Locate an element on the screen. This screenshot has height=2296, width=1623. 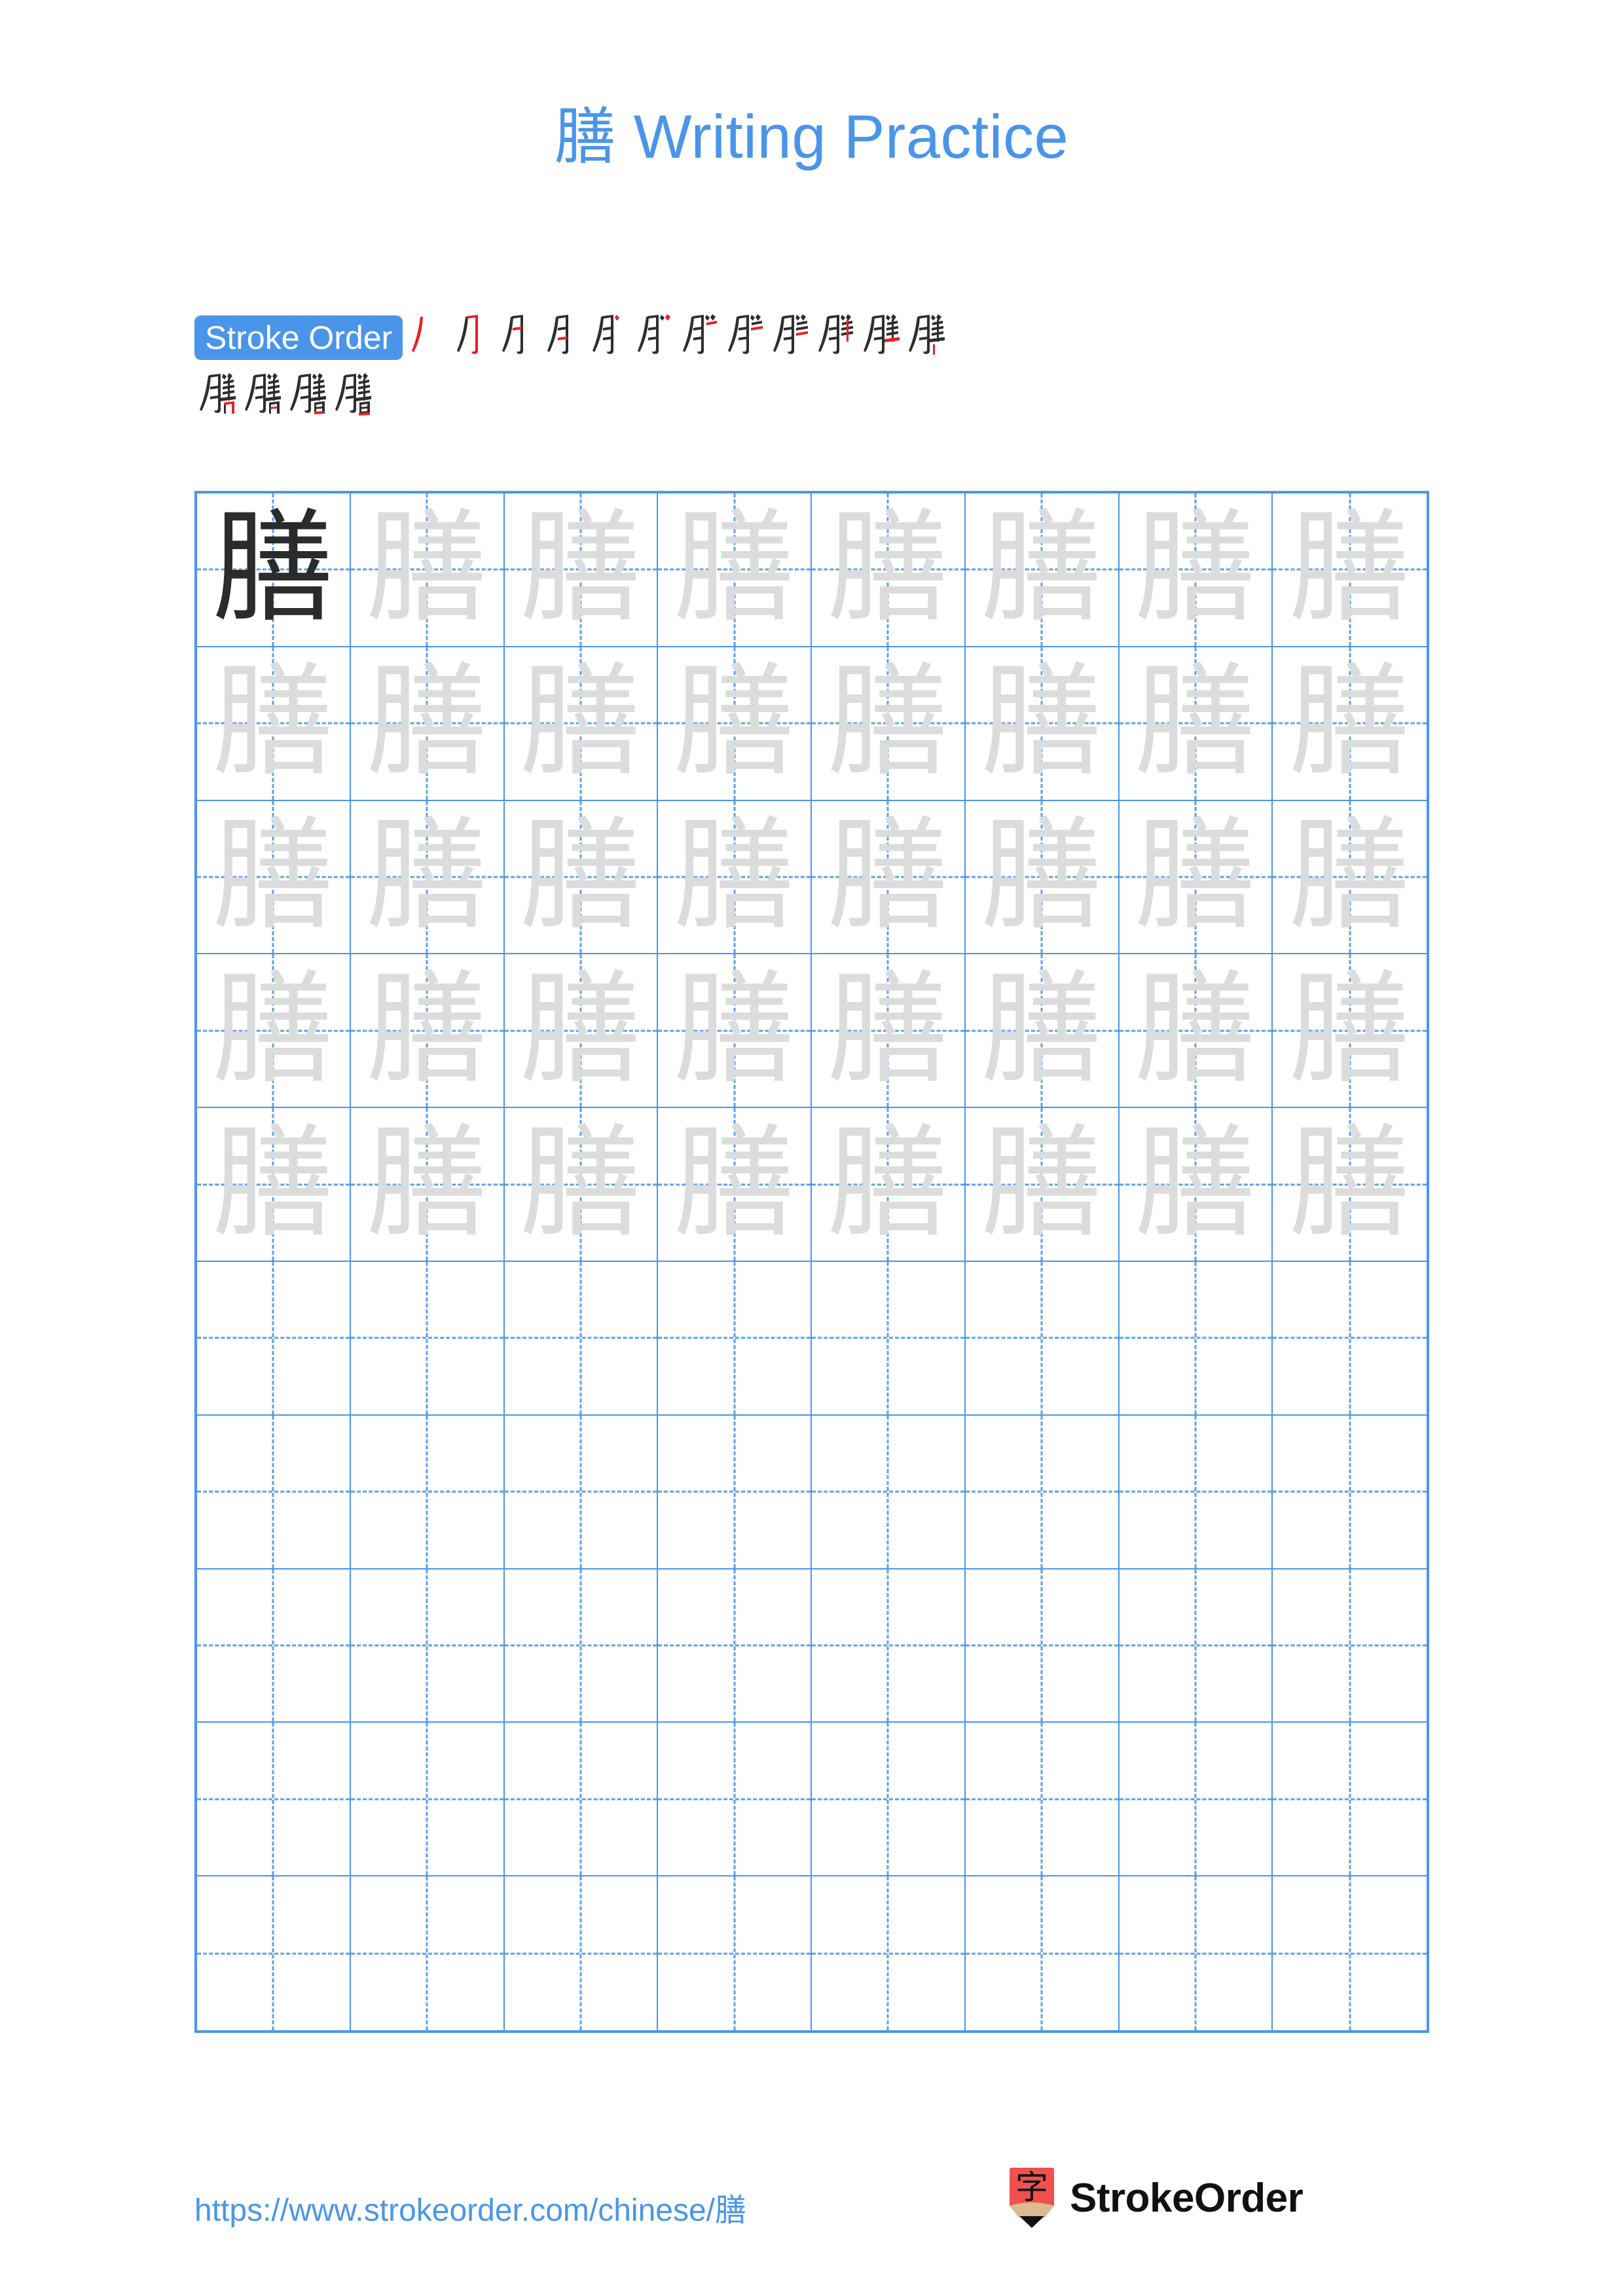
brand-logo: 字 StrokeOrder is located at coordinates (1156, 2198).